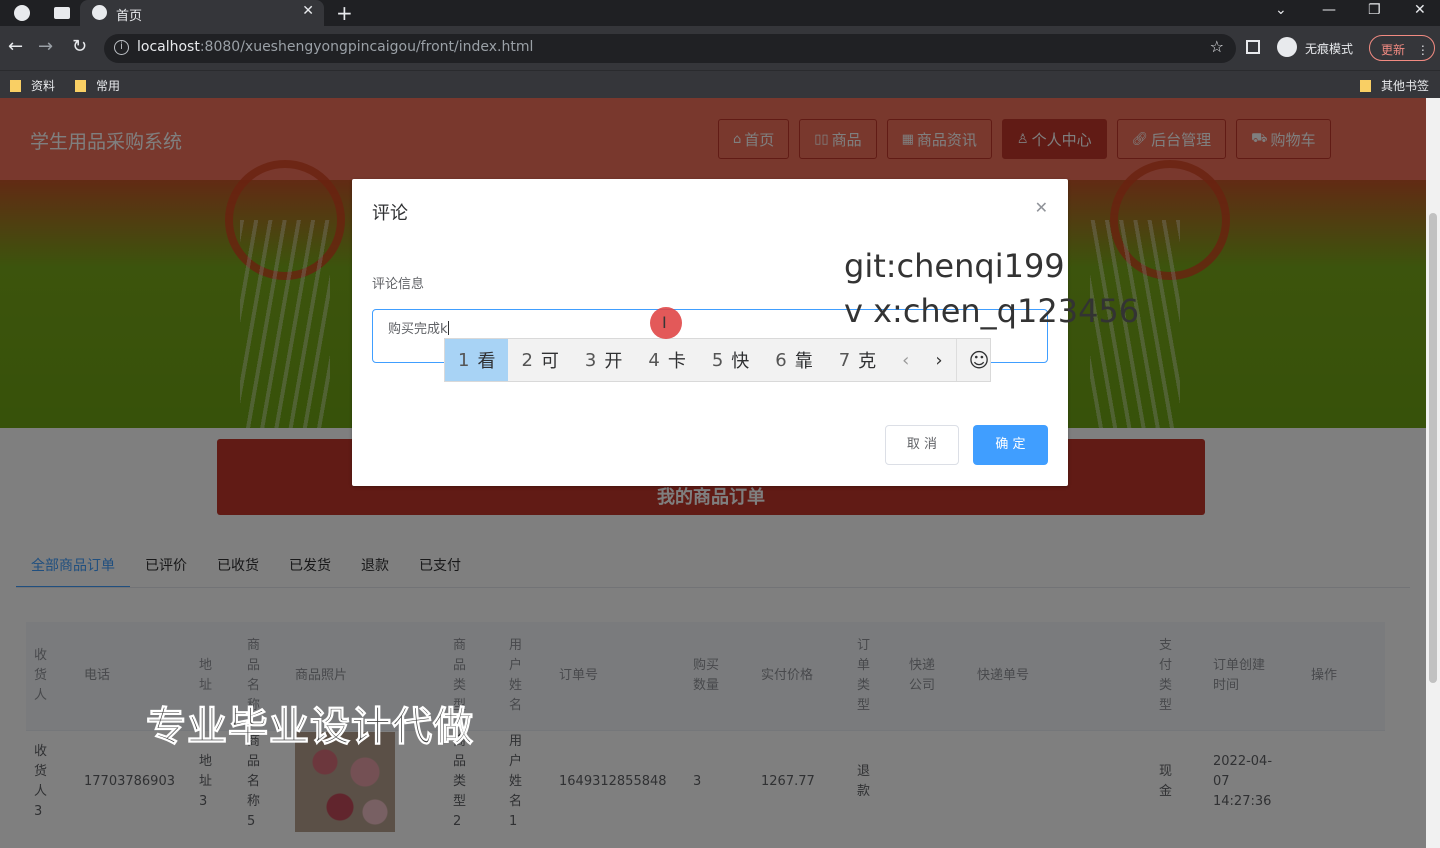  What do you see at coordinates (22, 13) in the screenshot?
I see `browser-menu-icon` at bounding box center [22, 13].